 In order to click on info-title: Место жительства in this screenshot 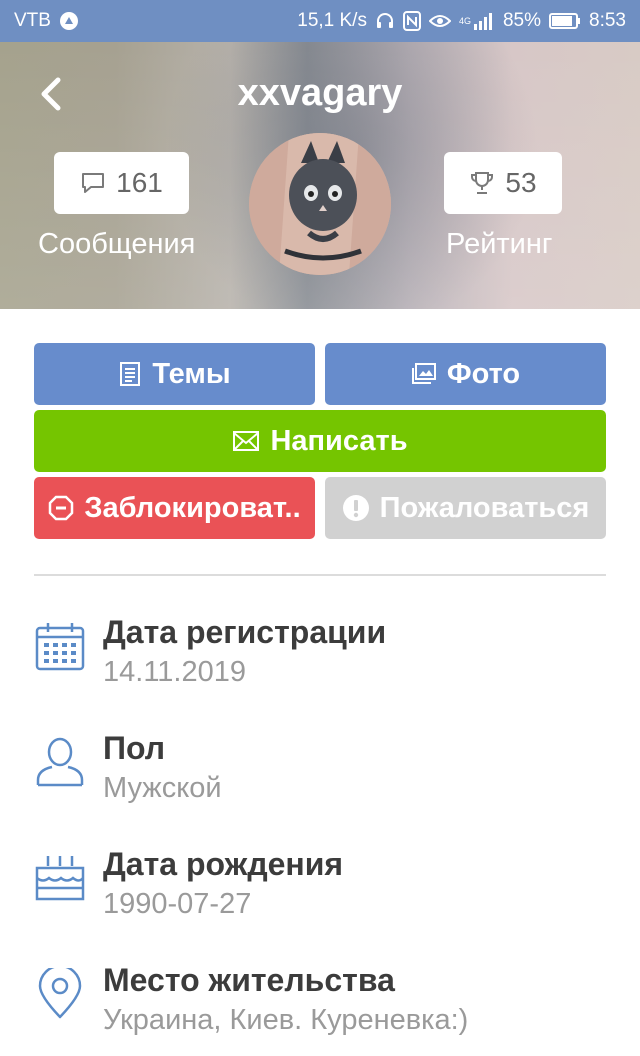, I will do `click(249, 980)`.